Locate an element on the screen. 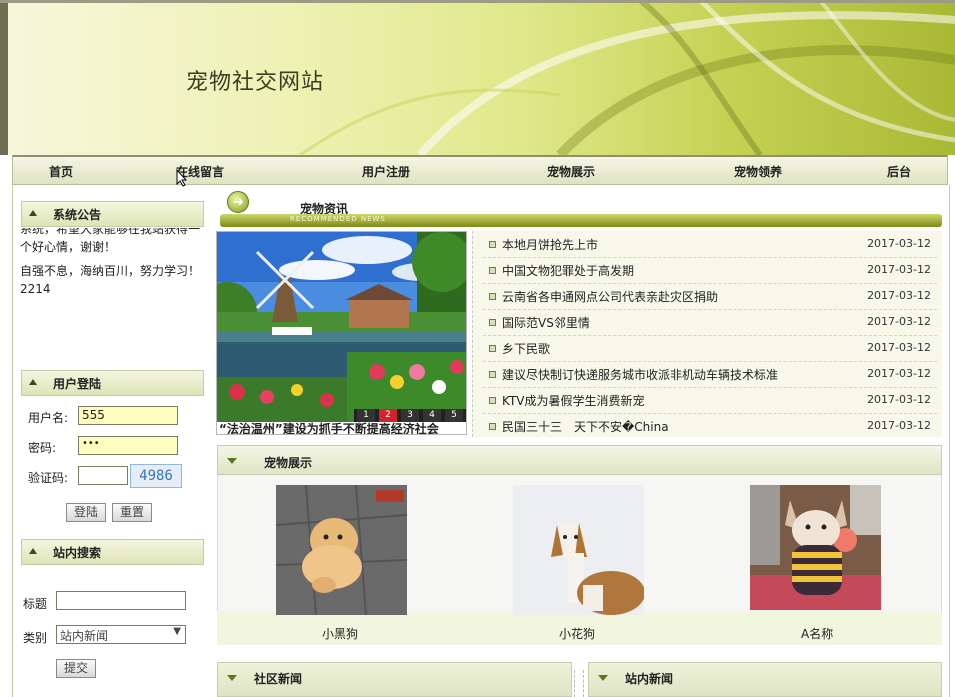 This screenshot has height=697, width=955. site-news-title: 站内新闻 is located at coordinates (649, 679).